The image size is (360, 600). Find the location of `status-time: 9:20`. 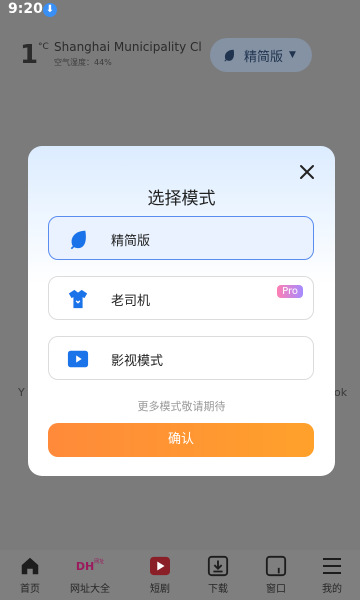

status-time: 9:20 is located at coordinates (25, 9).